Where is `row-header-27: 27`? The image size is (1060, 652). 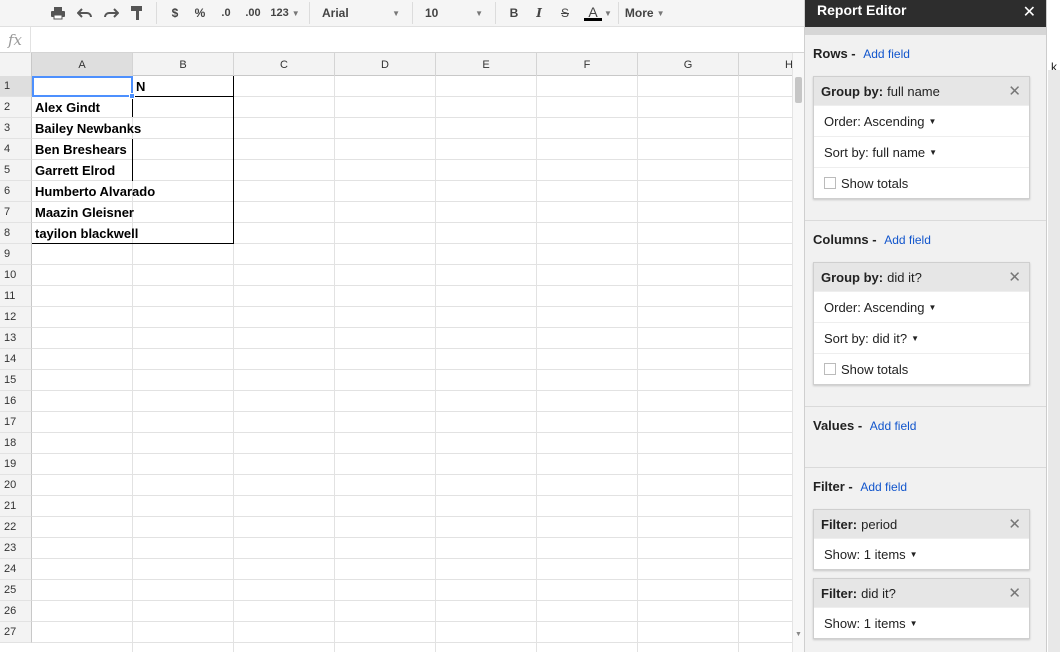
row-header-27: 27 is located at coordinates (16, 632).